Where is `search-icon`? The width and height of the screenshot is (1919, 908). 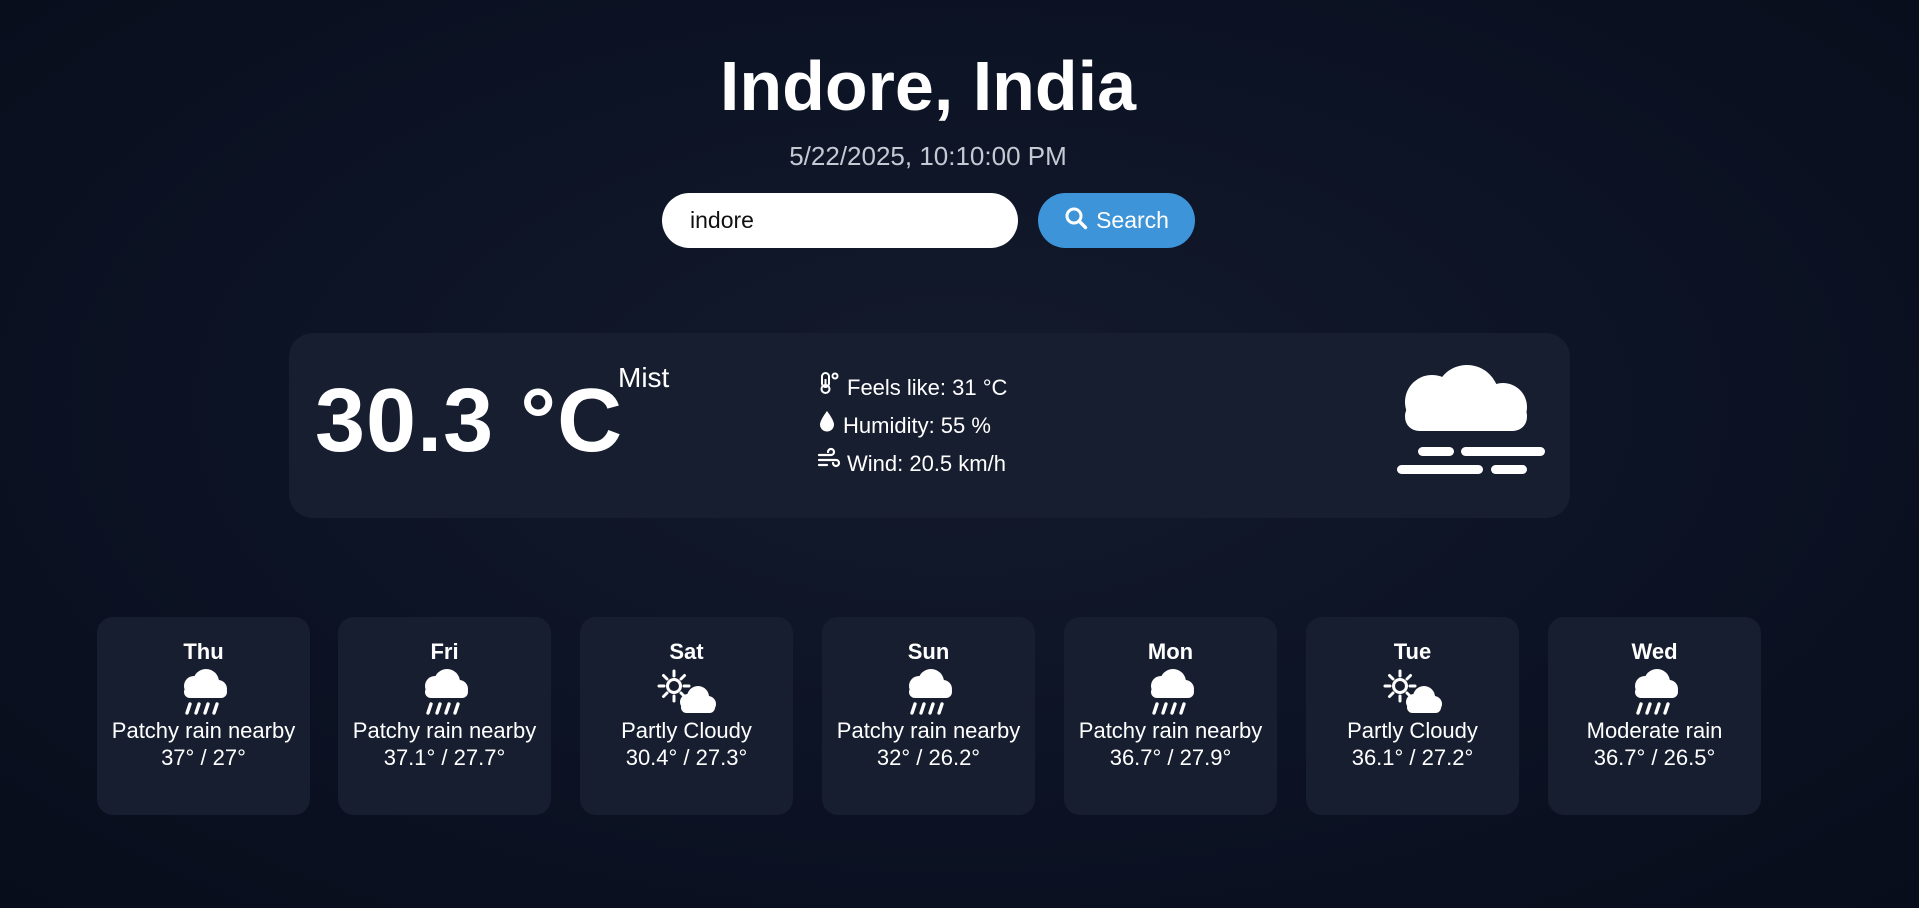
search-icon is located at coordinates (1076, 221).